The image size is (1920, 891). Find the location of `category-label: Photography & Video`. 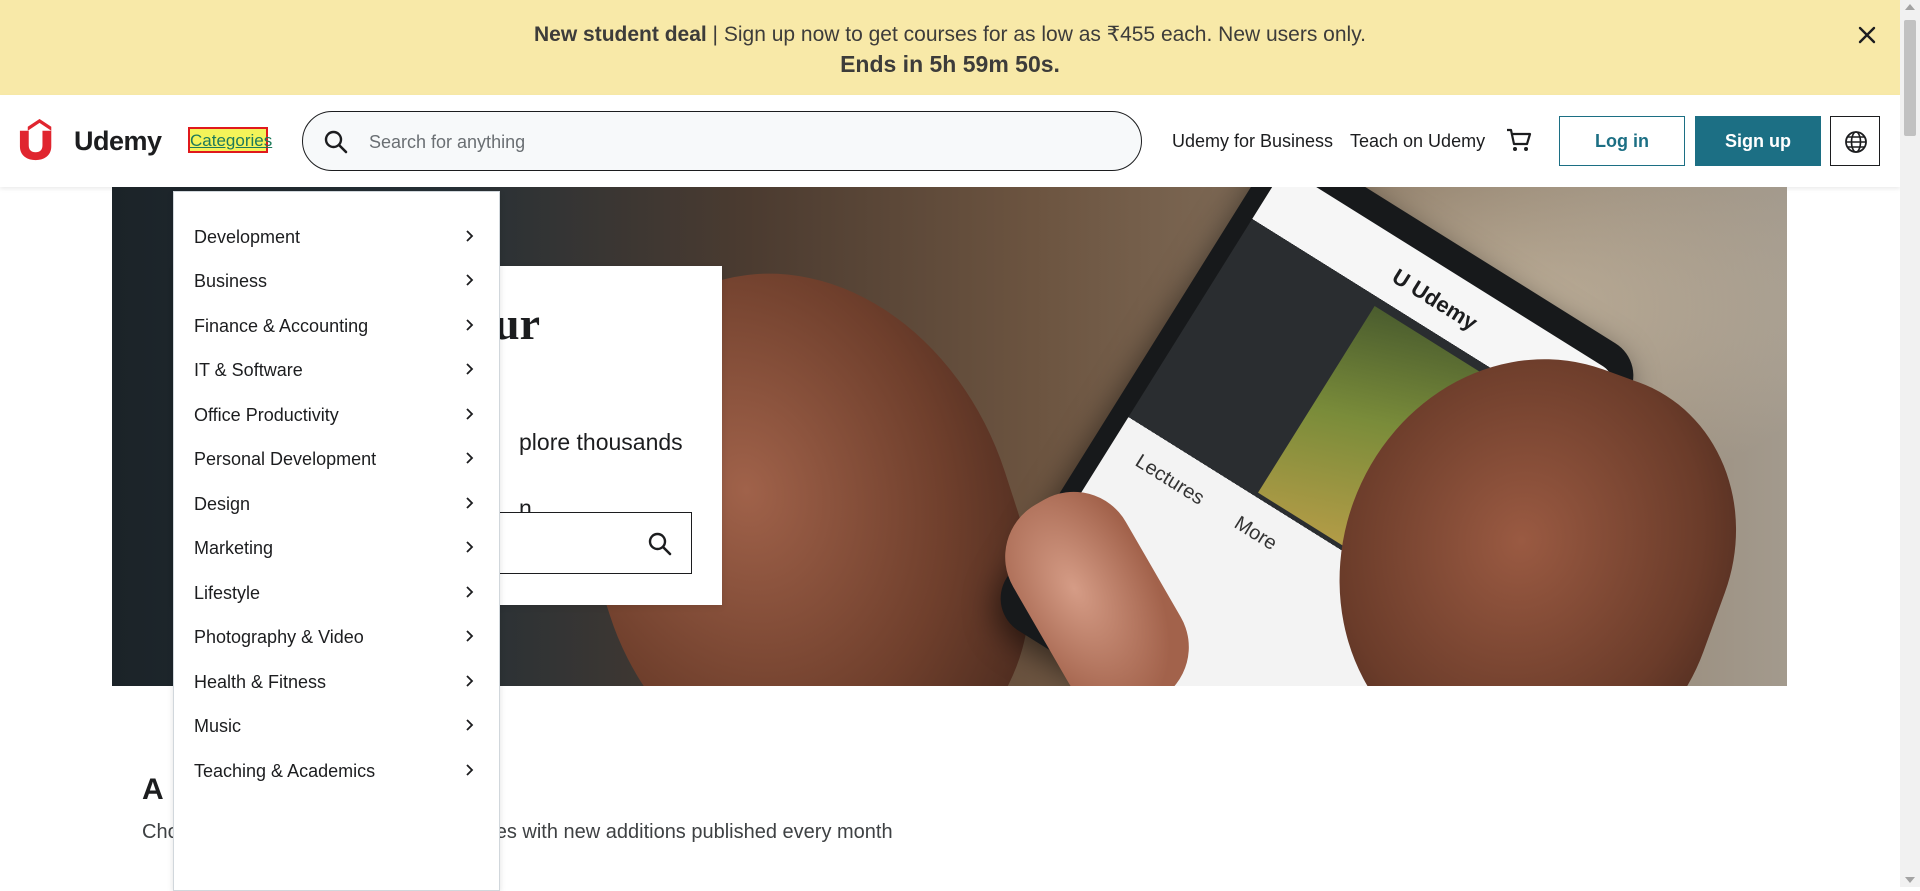

category-label: Photography & Video is located at coordinates (279, 637).